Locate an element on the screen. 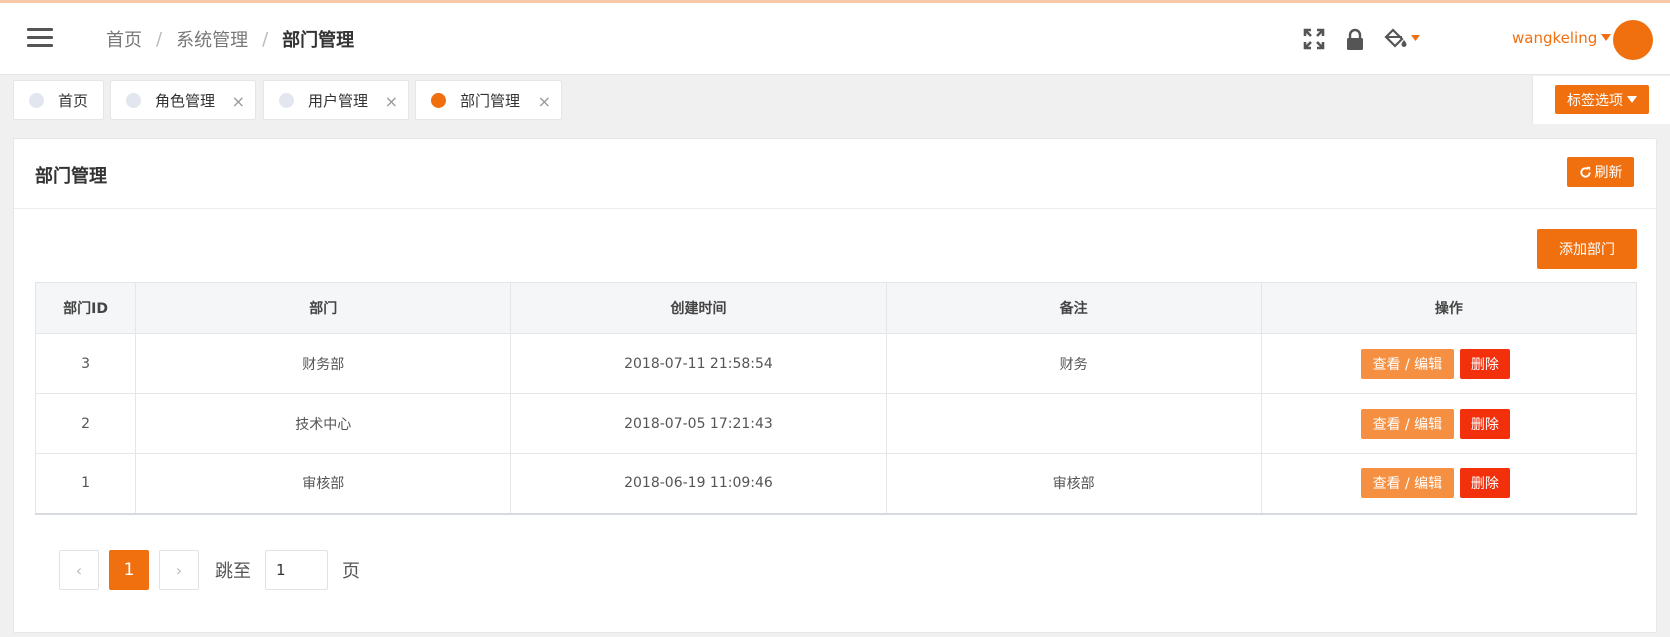 Image resolution: width=1670 pixels, height=637 pixels. tab-label: 用户管理 is located at coordinates (338, 100).